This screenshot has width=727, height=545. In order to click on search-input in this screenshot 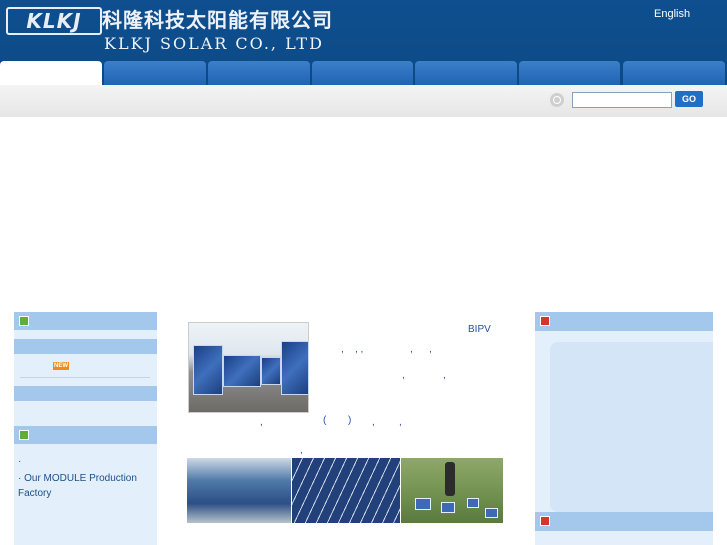, I will do `click(622, 100)`.